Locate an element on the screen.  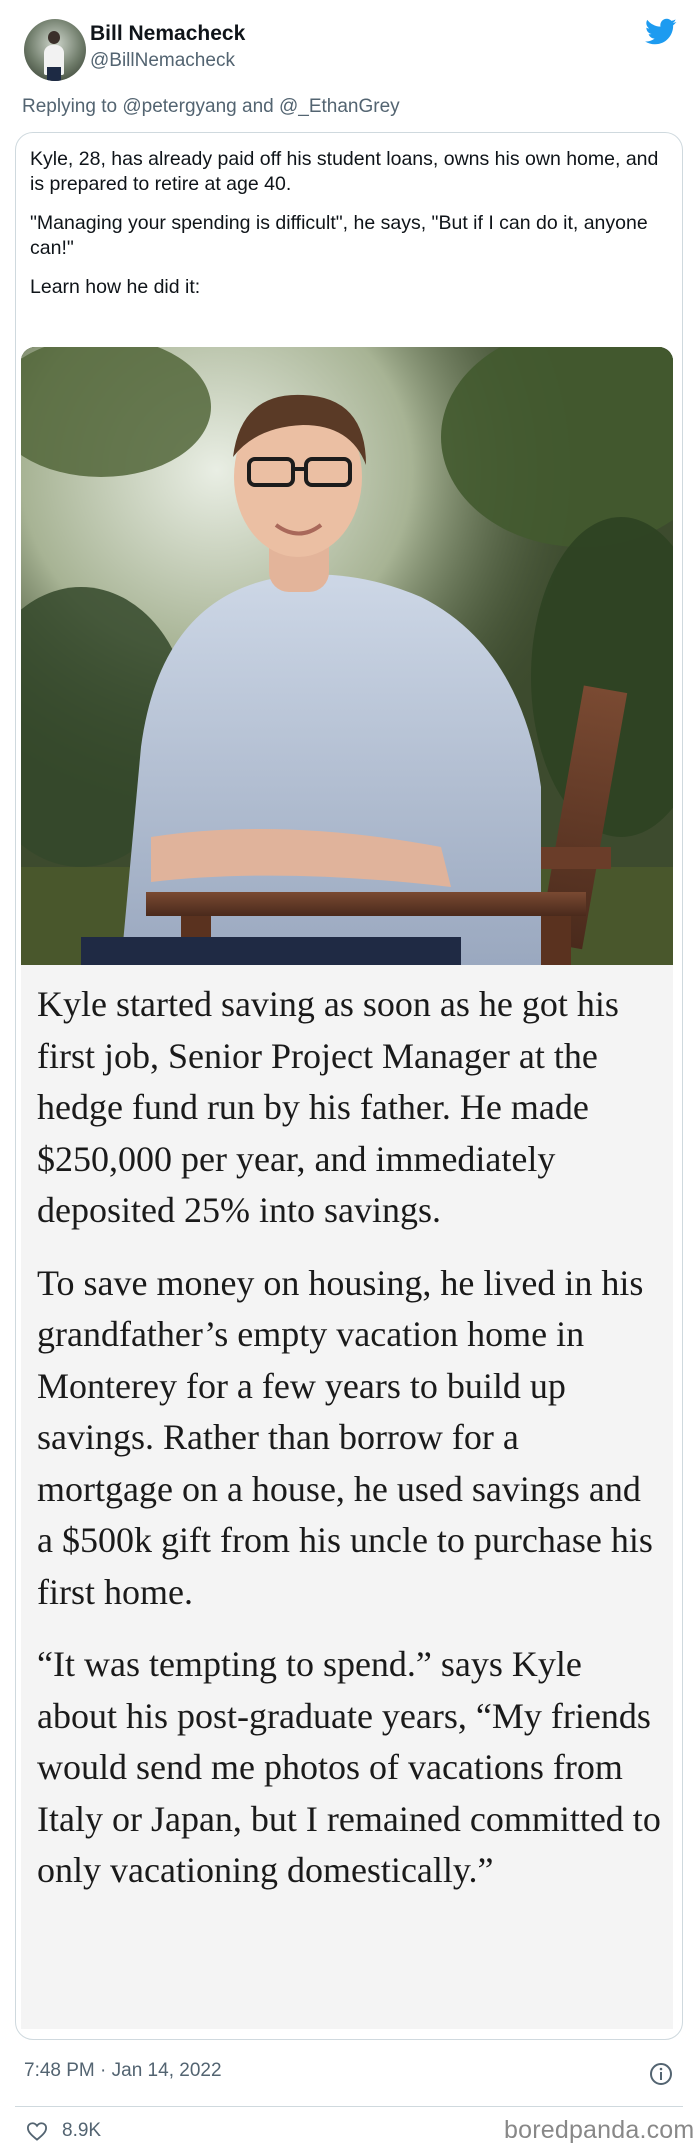
user-handle: @BillNemacheck is located at coordinates (162, 61).